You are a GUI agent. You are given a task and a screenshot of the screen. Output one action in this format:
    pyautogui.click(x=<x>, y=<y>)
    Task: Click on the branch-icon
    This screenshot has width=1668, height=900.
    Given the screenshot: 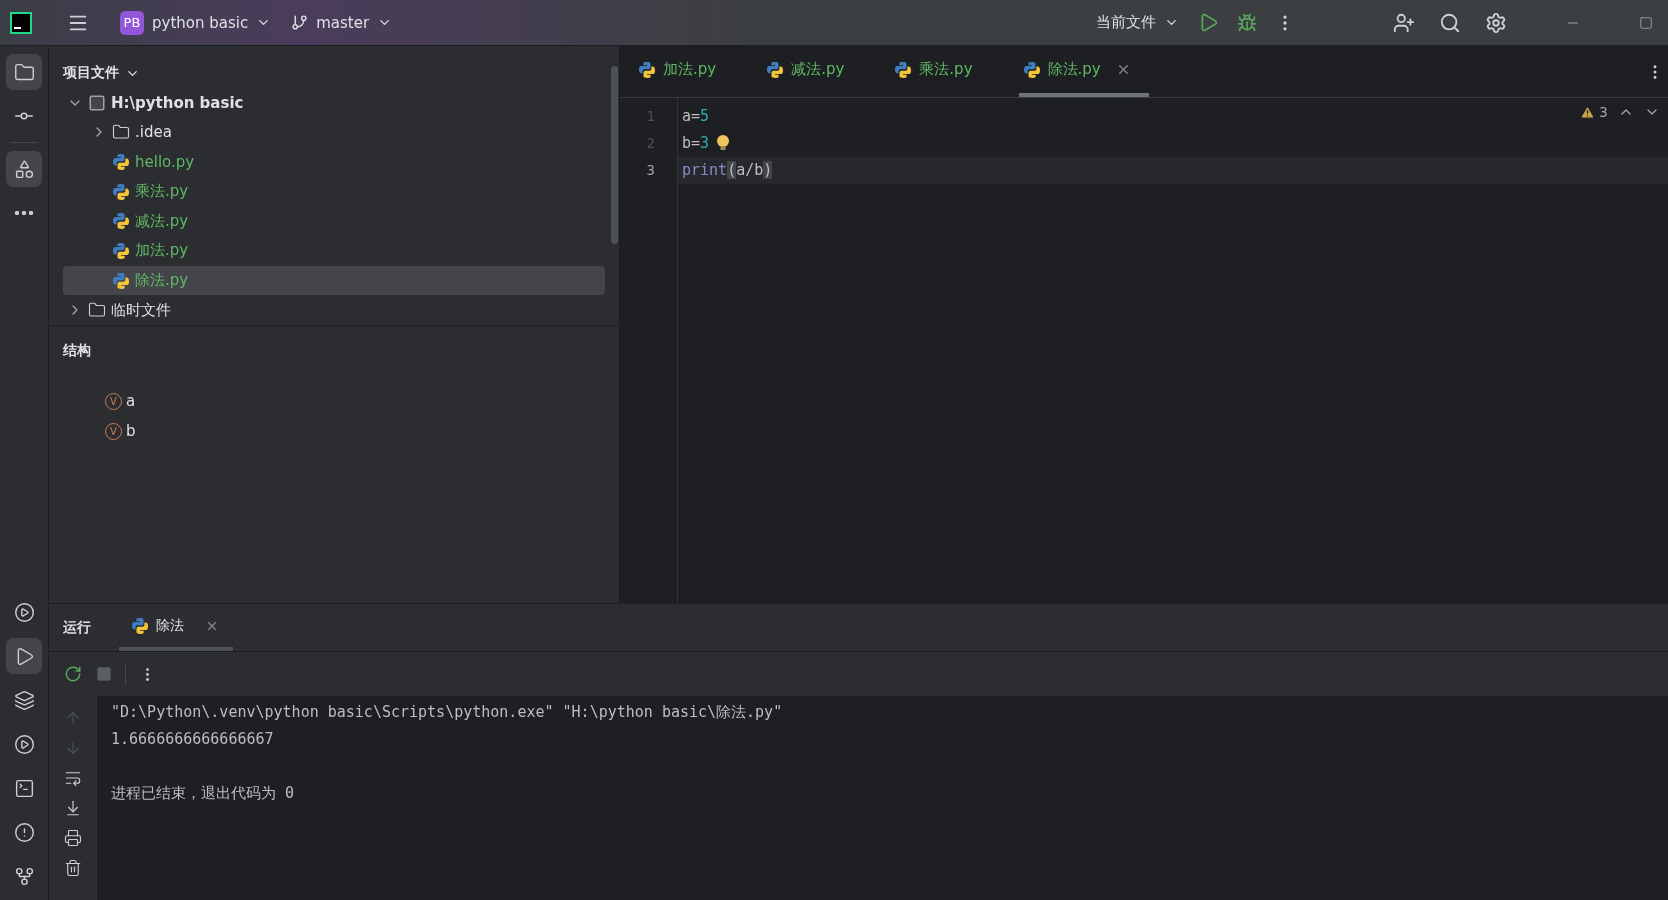 What is the action you would take?
    pyautogui.click(x=300, y=22)
    